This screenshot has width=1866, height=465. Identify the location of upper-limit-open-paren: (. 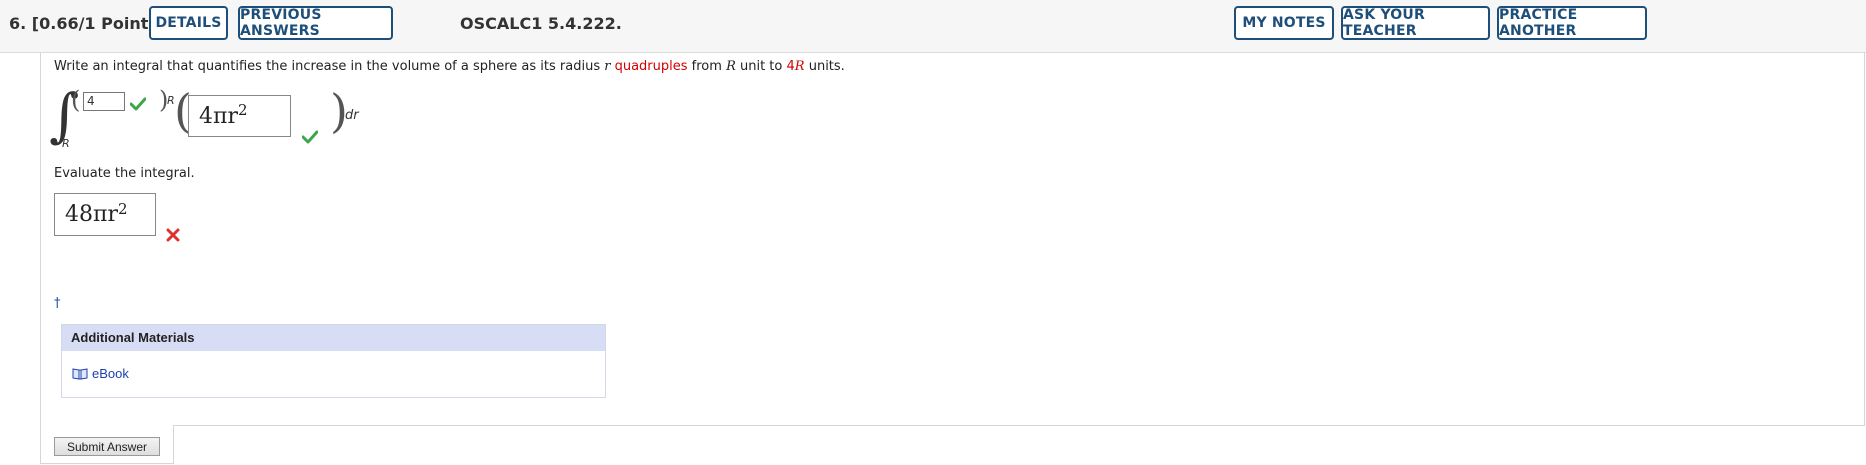
(76, 100).